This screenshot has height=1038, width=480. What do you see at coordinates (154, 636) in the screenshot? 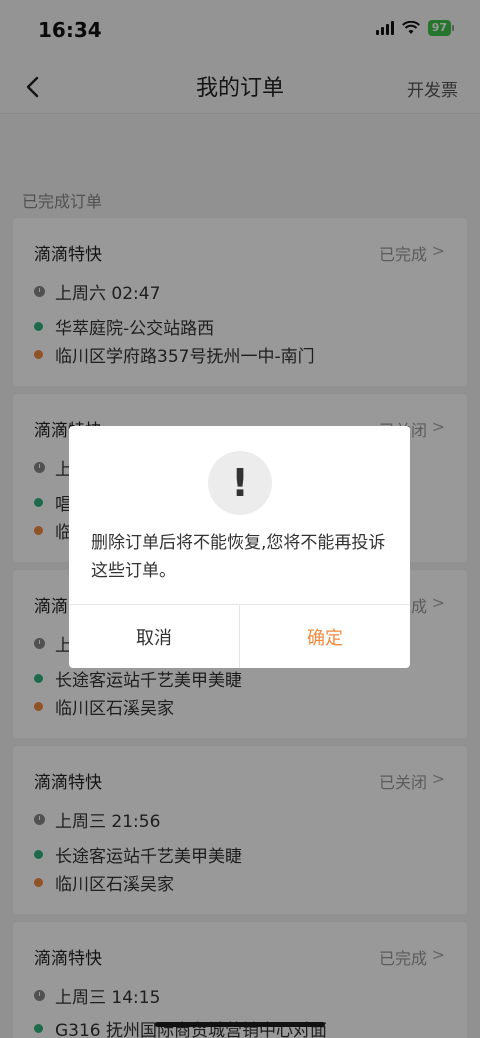
I see `cancel-button: 取消` at bounding box center [154, 636].